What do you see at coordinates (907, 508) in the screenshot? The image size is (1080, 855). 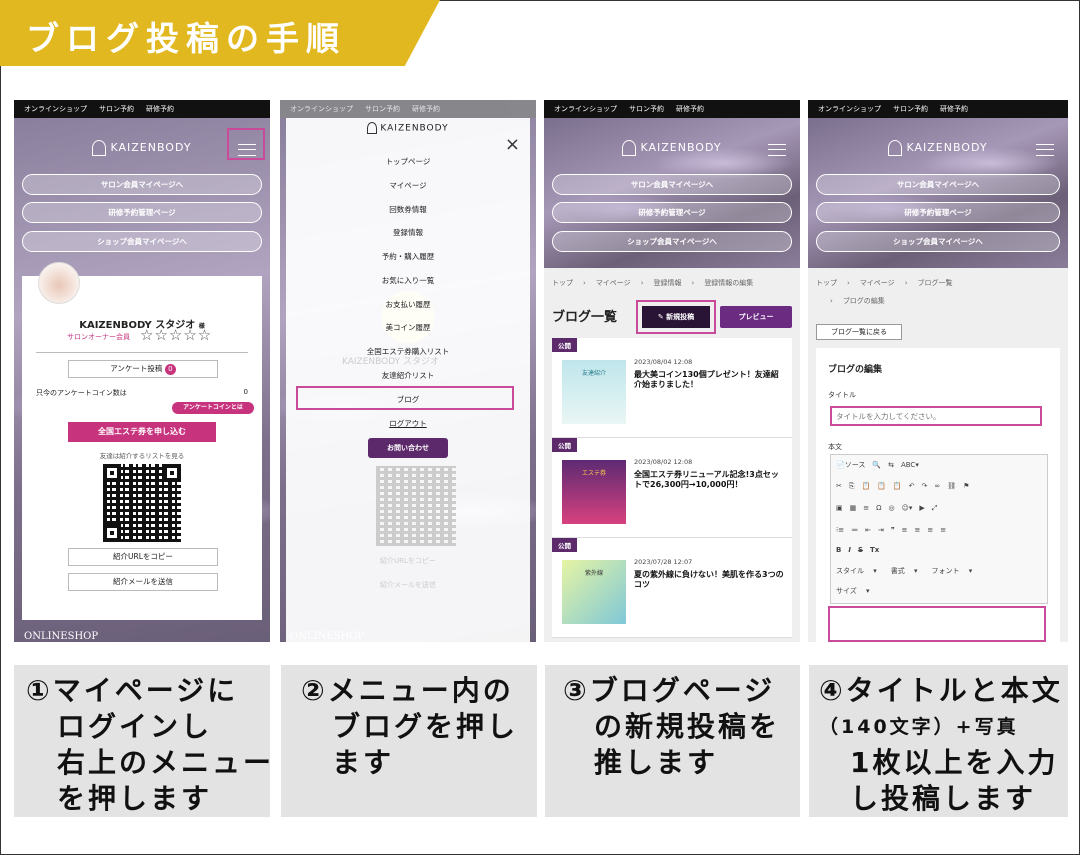 I see `emoji-icon: ☺▾` at bounding box center [907, 508].